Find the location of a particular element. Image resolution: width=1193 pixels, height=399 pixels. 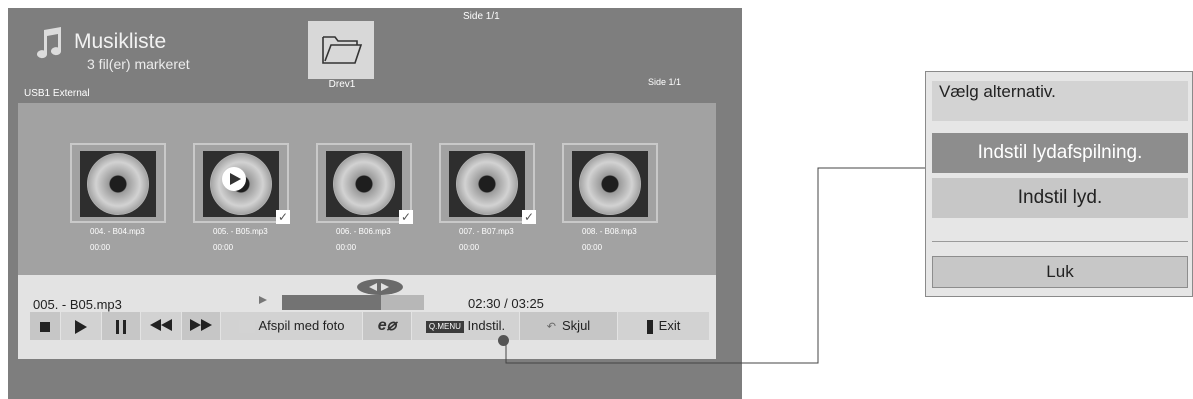

option-playback-settings: Indstil lydafspilning. is located at coordinates (1060, 153).